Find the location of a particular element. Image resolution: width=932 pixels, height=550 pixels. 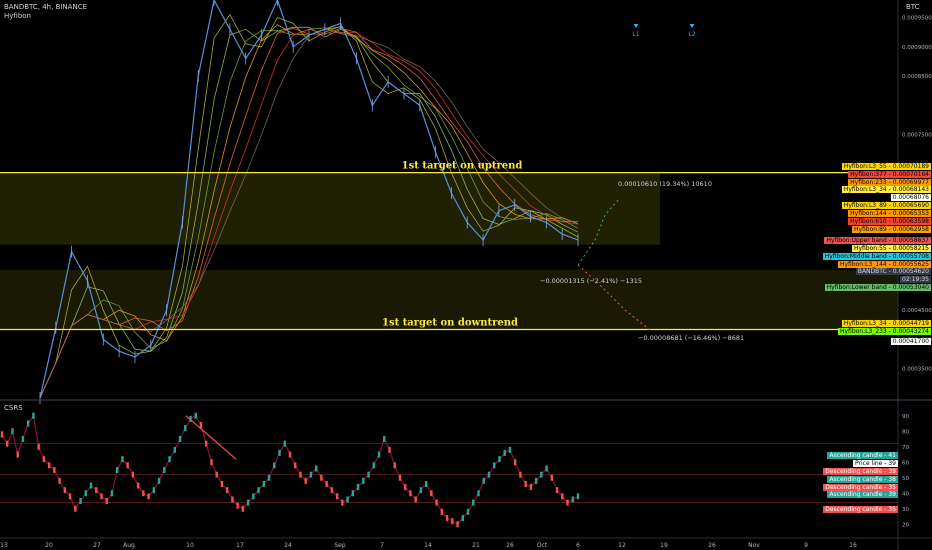

price-tag: Hyfibon:L3_55 - 0.00070189 is located at coordinates (886, 166).